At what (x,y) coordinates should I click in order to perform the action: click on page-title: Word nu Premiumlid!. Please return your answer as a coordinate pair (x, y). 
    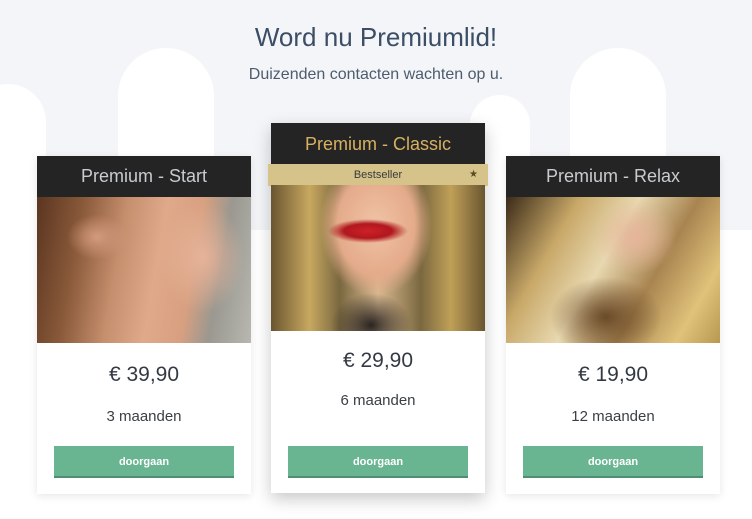
    Looking at the image, I should click on (376, 37).